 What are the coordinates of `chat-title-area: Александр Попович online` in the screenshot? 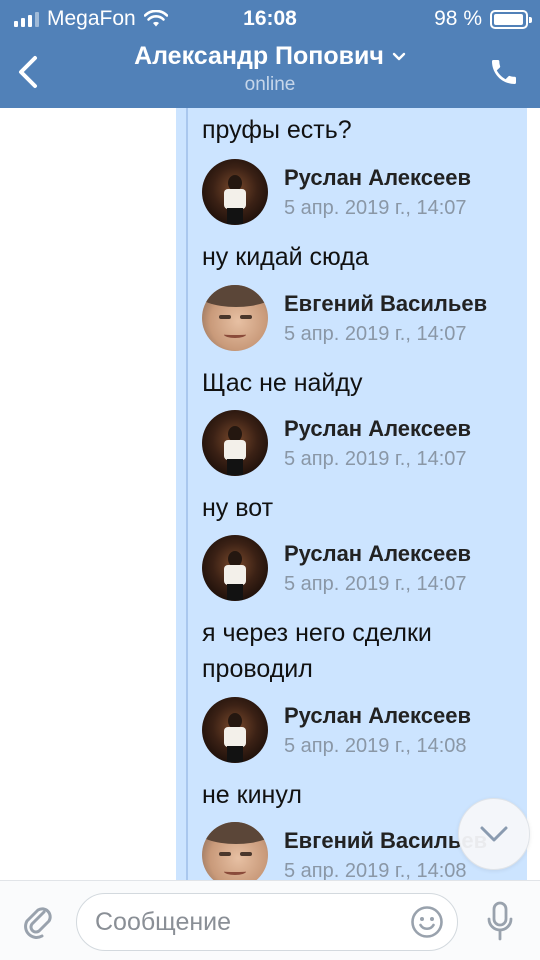 It's located at (270, 69).